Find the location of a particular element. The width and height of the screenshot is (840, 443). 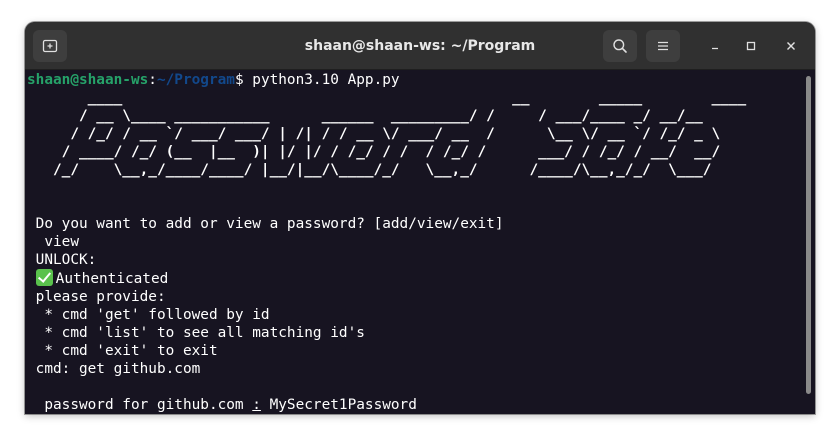

new-tab-button is located at coordinates (50, 46).